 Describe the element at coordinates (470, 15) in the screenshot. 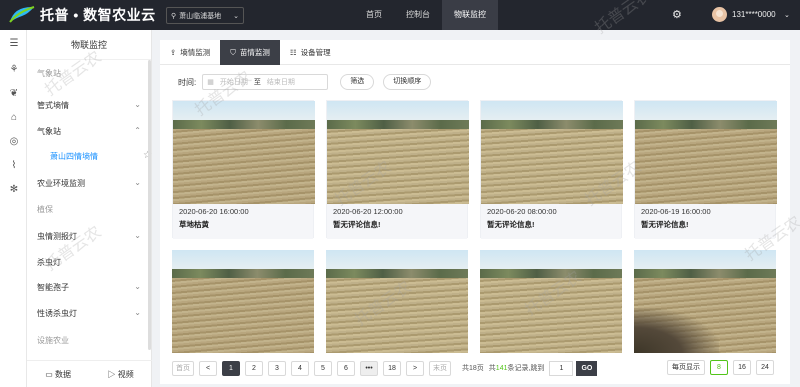

I see `nav-iot-monitor: 物联监控` at that location.